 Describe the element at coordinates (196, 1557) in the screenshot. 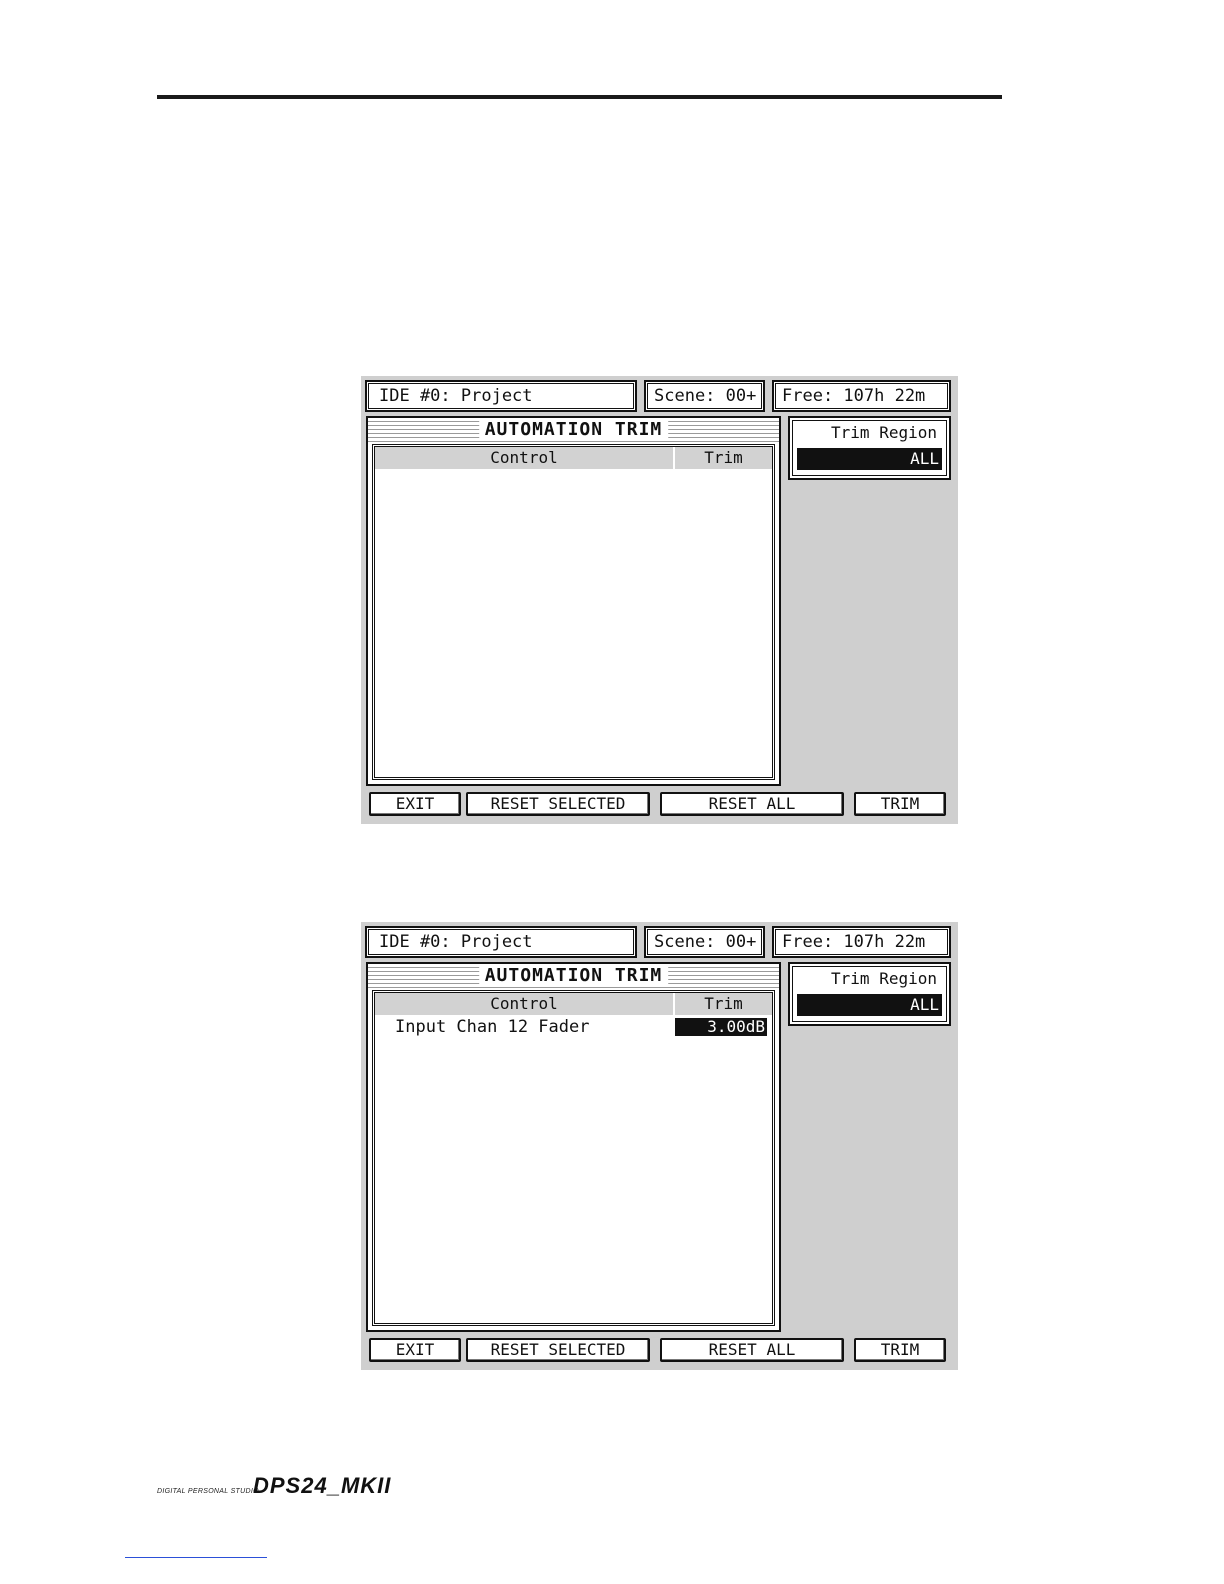

I see `footer-link-underline` at that location.